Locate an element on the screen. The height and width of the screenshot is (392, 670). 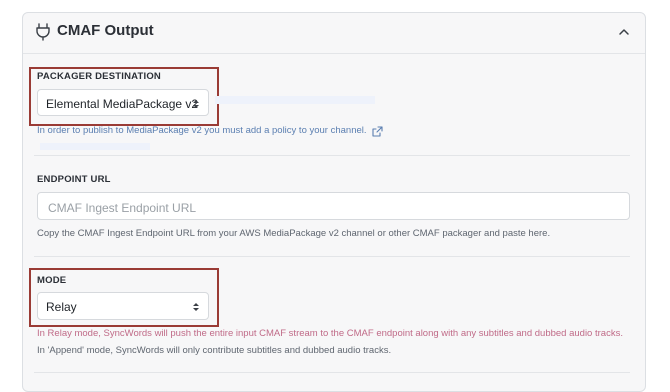
plug-icon is located at coordinates (43, 32).